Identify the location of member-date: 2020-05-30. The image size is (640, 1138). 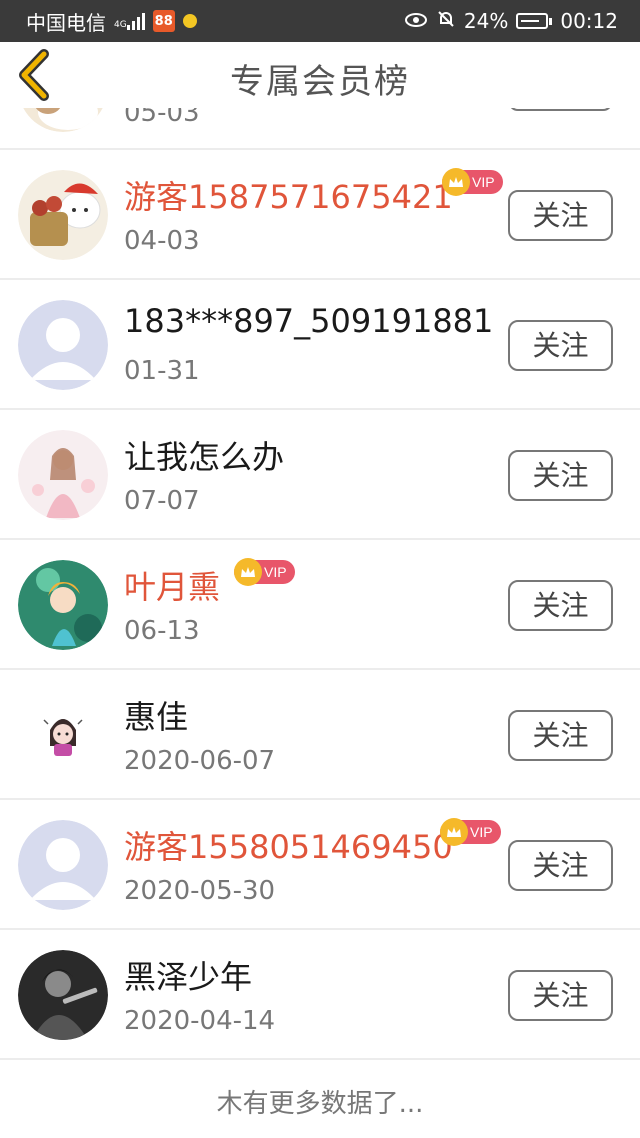
(200, 891).